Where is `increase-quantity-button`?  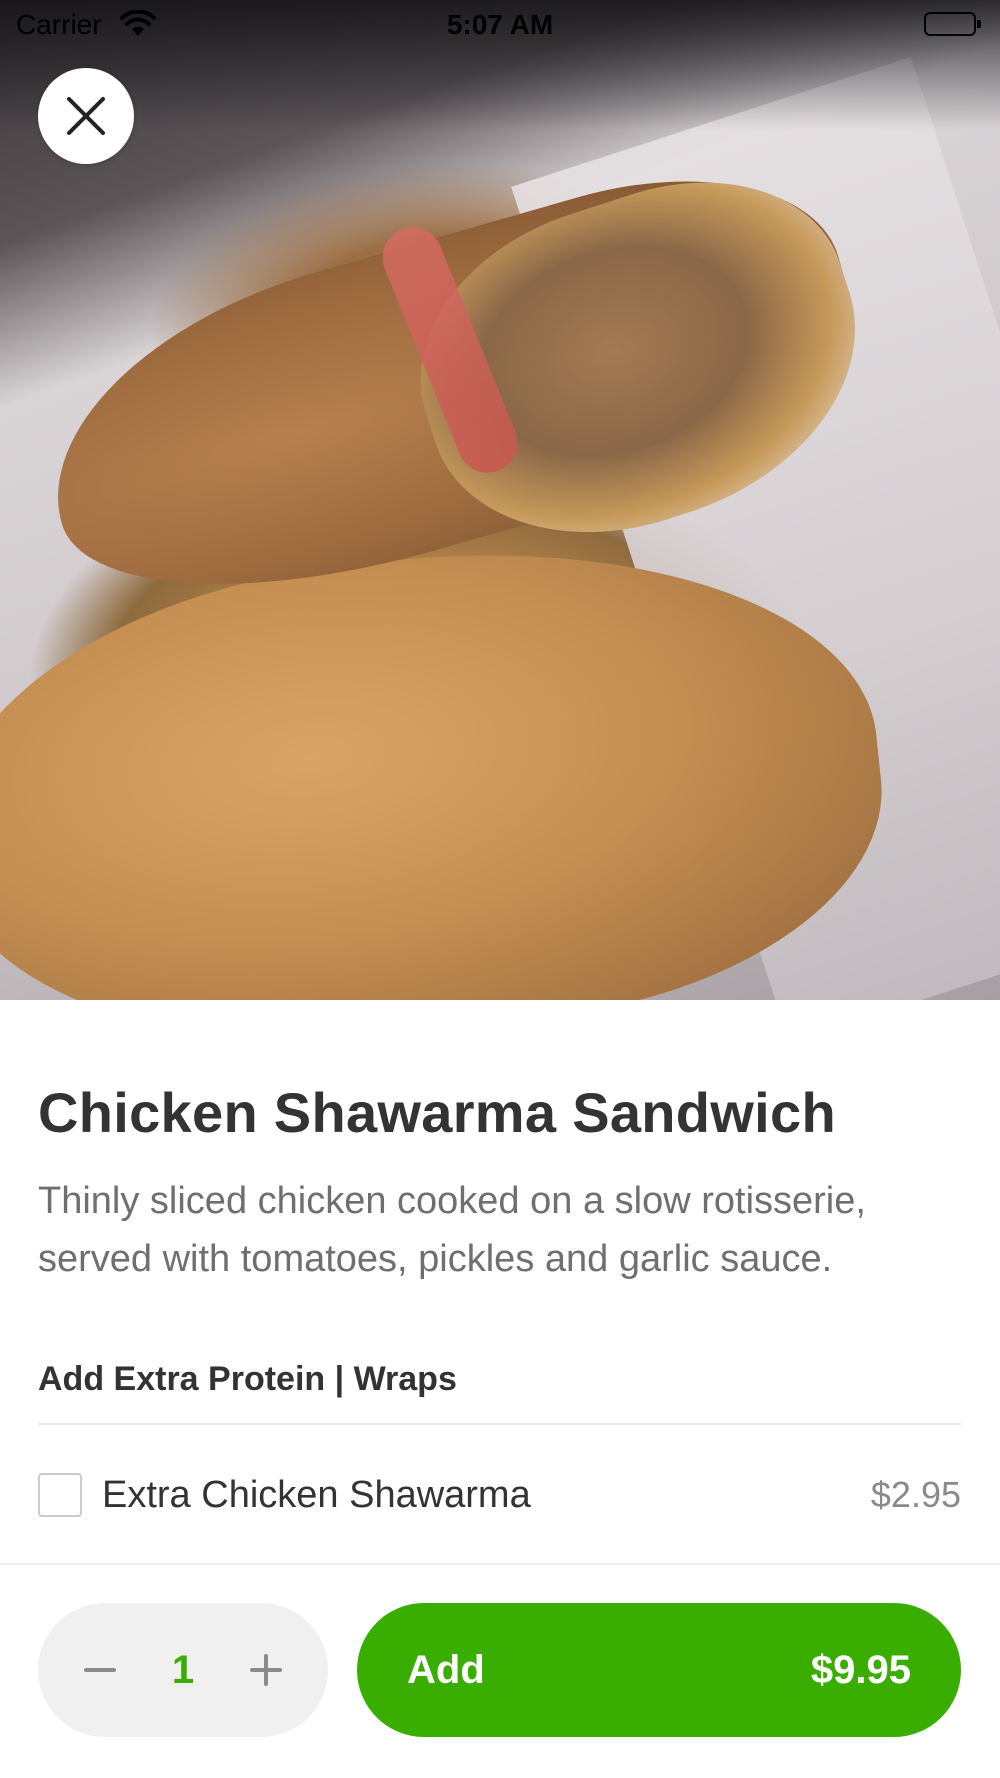
increase-quantity-button is located at coordinates (266, 1670).